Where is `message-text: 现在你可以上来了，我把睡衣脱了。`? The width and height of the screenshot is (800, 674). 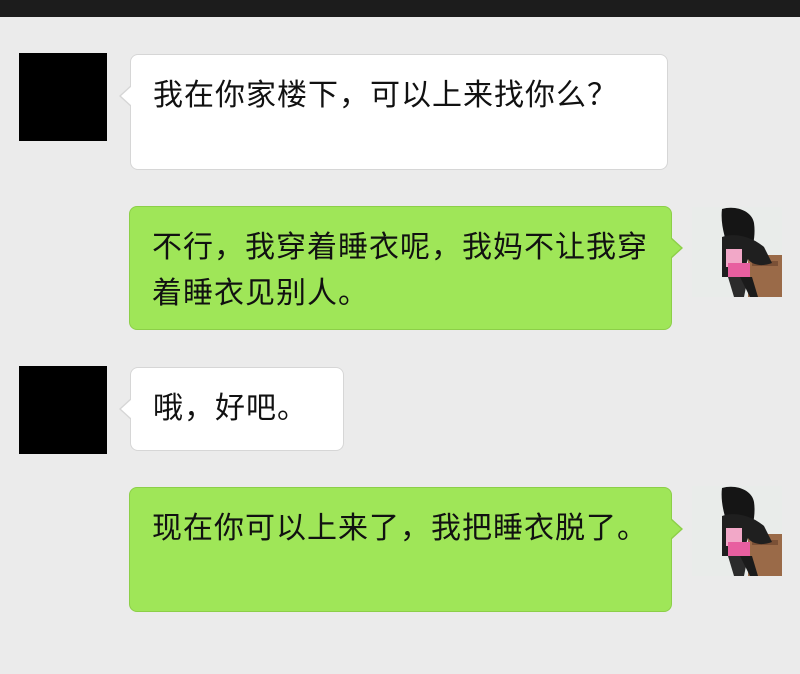
message-text: 现在你可以上来了，我把睡衣脱了。 is located at coordinates (400, 528).